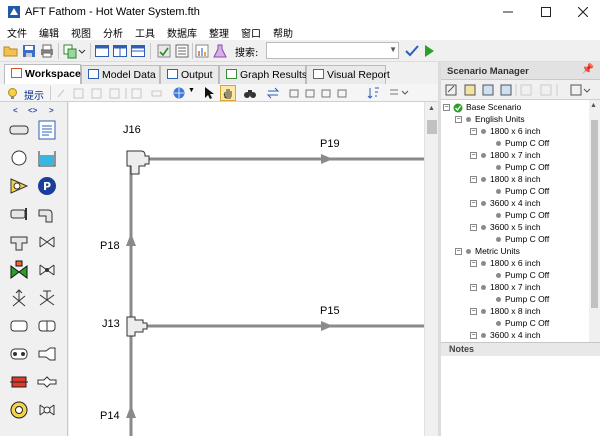  Describe the element at coordinates (19, 130) in the screenshot. I see `pipe-icon` at that location.